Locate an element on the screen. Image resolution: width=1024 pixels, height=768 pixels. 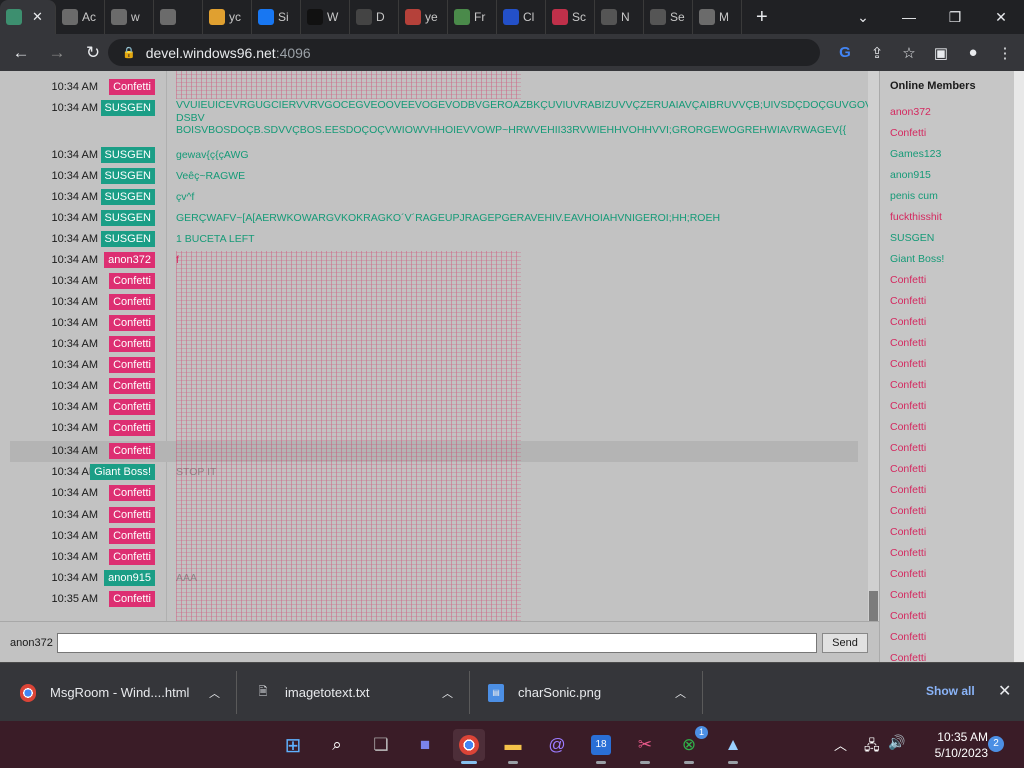
browser-tab: Fr is located at coordinates (472, 17).